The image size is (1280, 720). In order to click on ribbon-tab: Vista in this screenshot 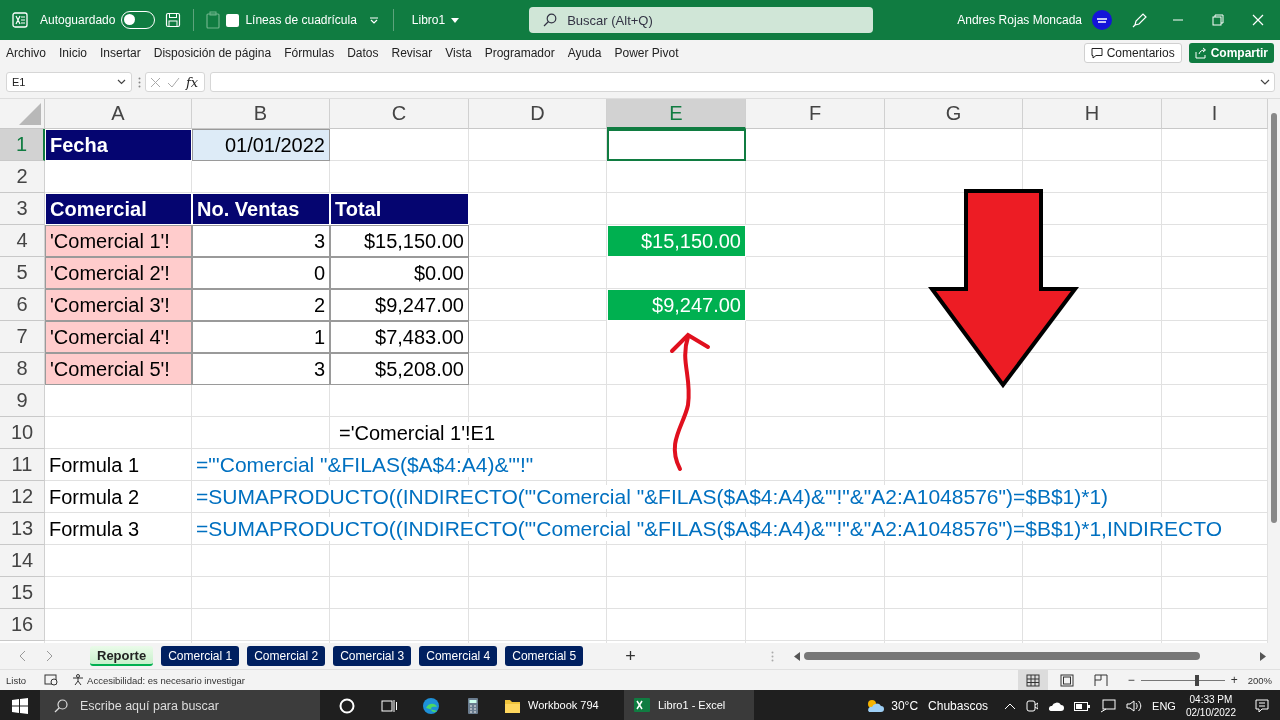, I will do `click(458, 53)`.